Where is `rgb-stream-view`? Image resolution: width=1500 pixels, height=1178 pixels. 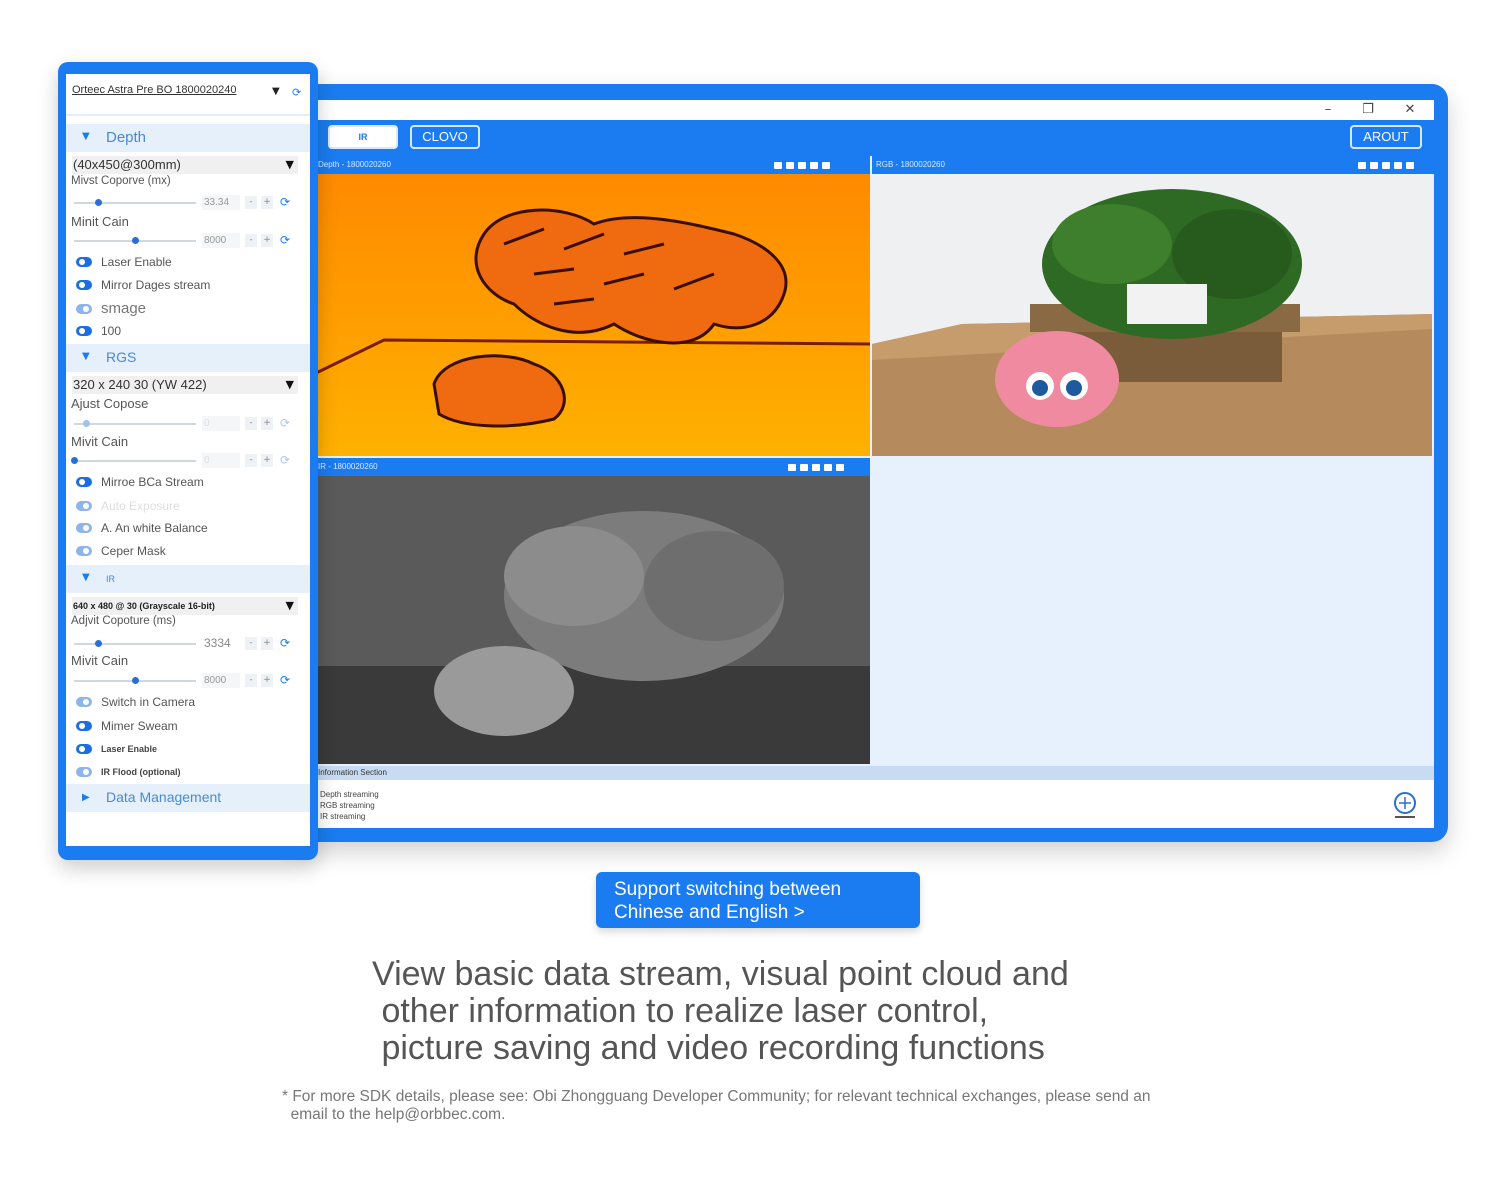 rgb-stream-view is located at coordinates (1152, 315).